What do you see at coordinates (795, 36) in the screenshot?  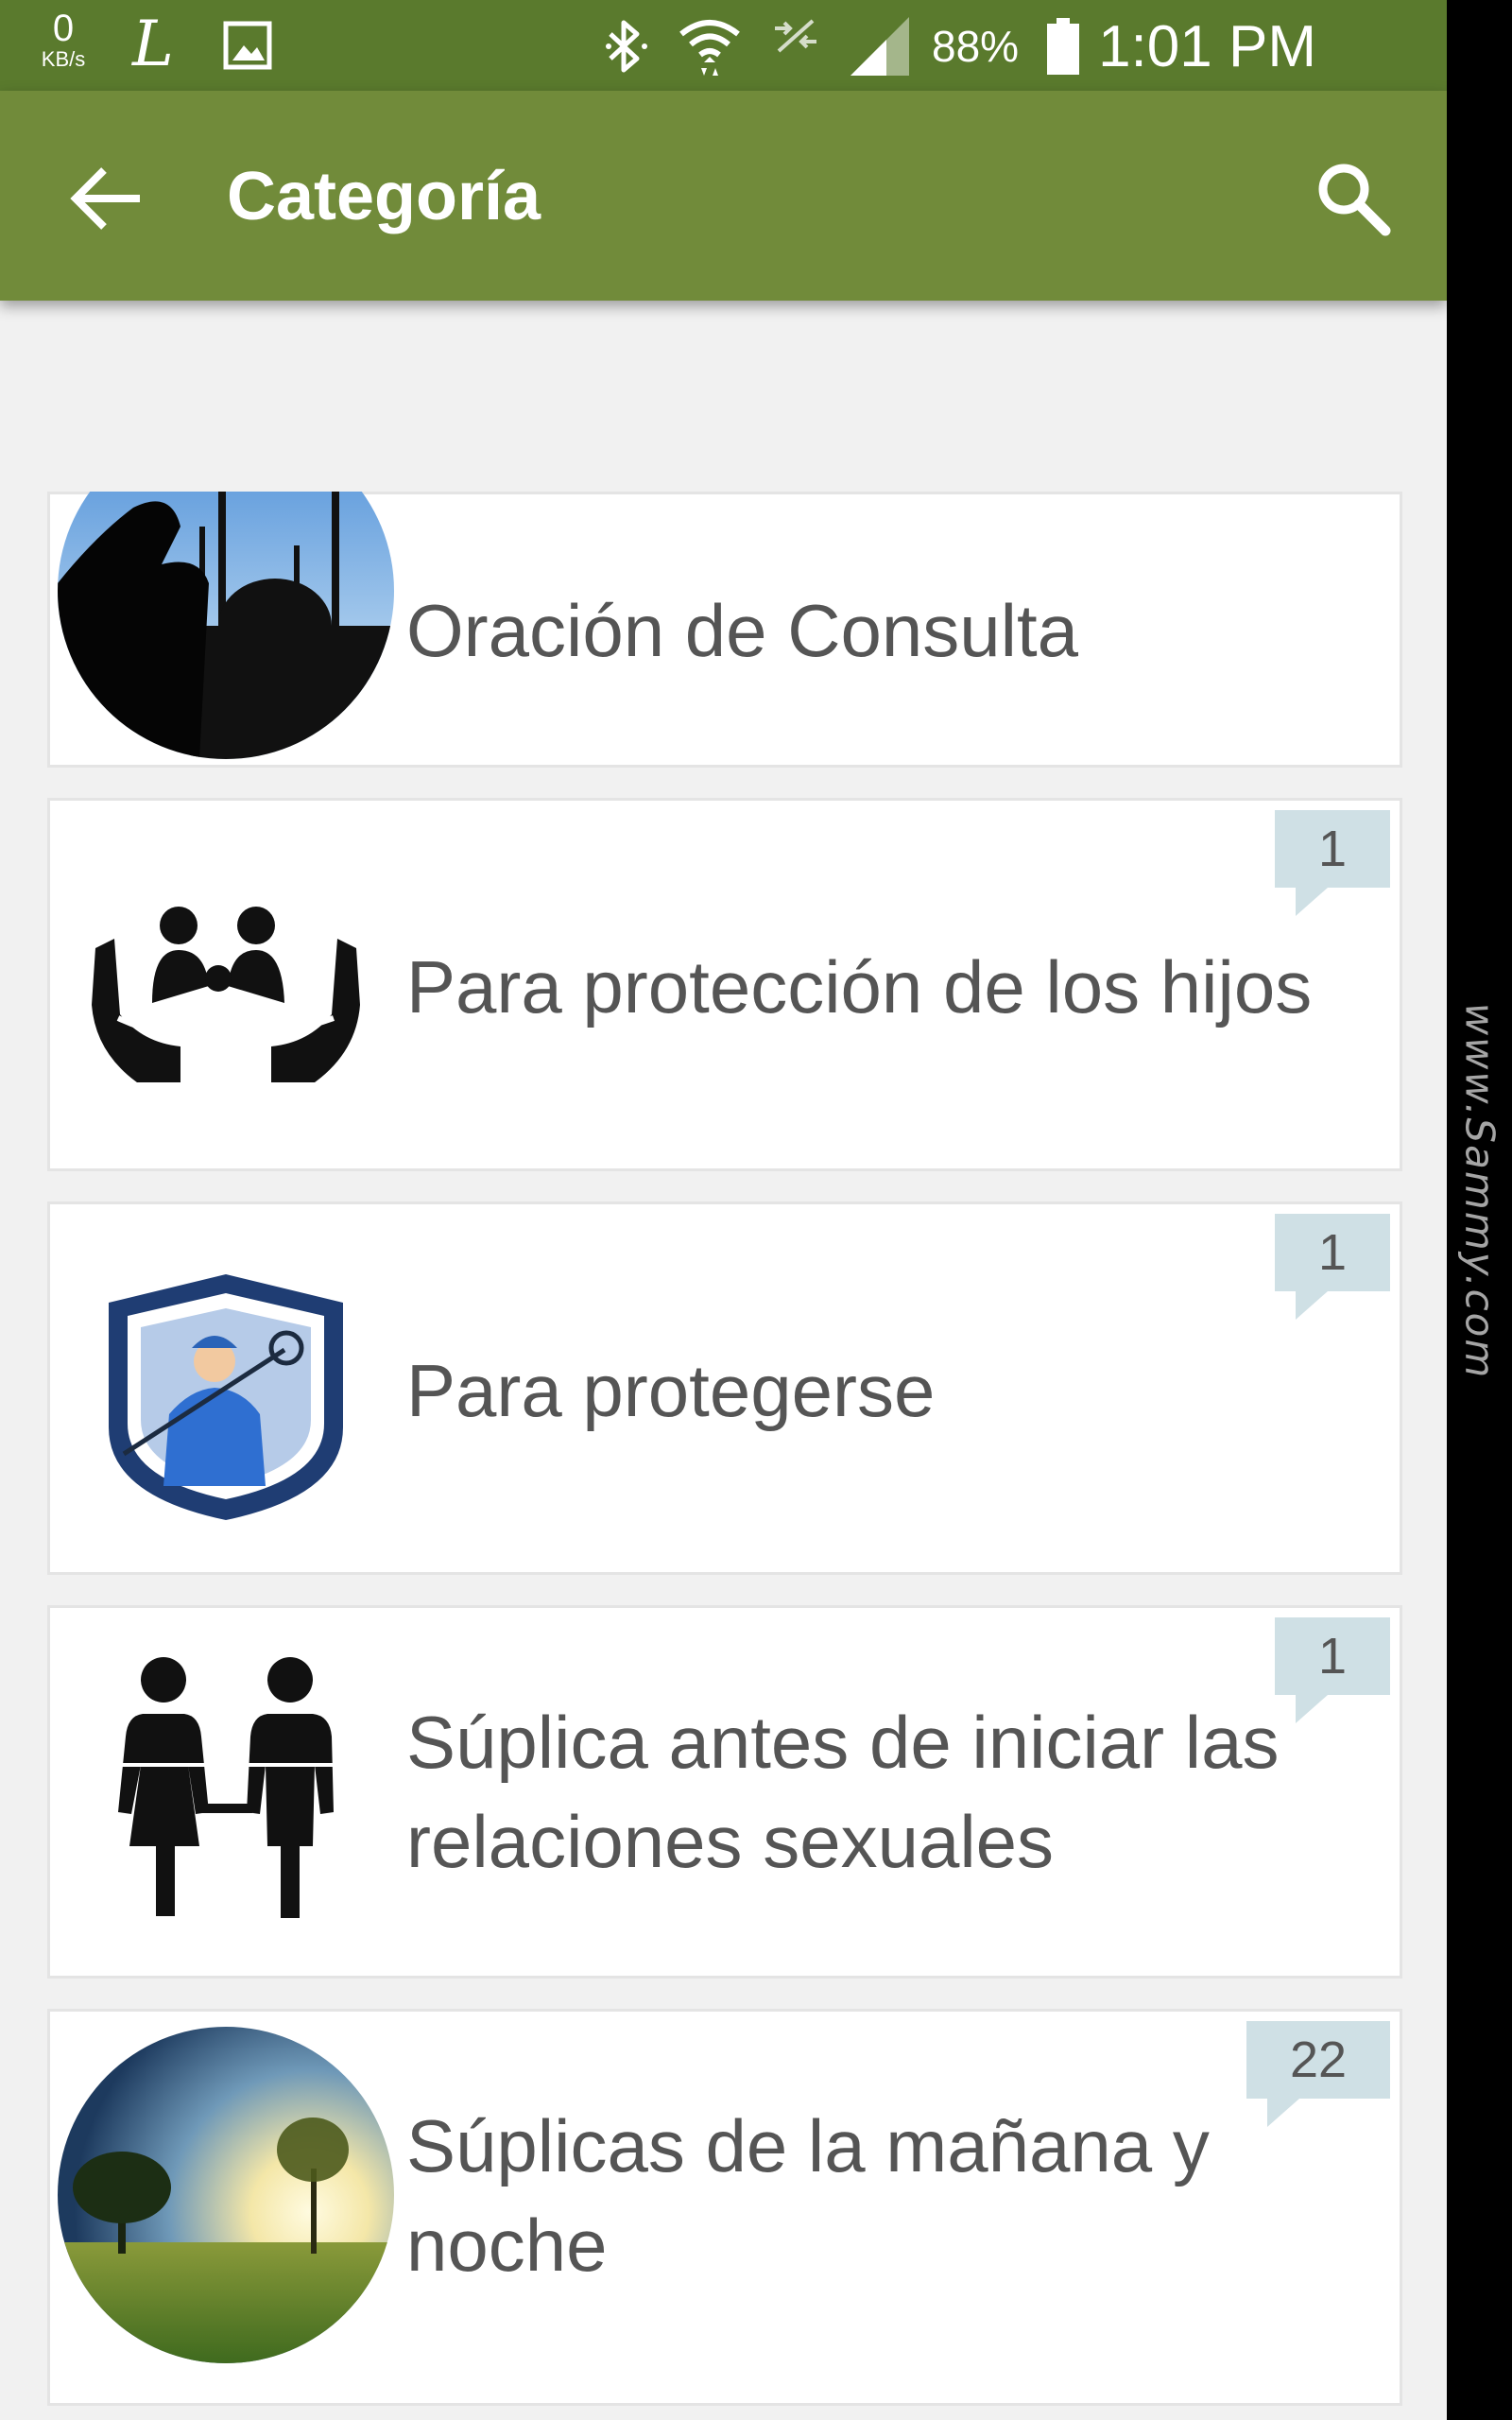 I see `data-off-icon` at bounding box center [795, 36].